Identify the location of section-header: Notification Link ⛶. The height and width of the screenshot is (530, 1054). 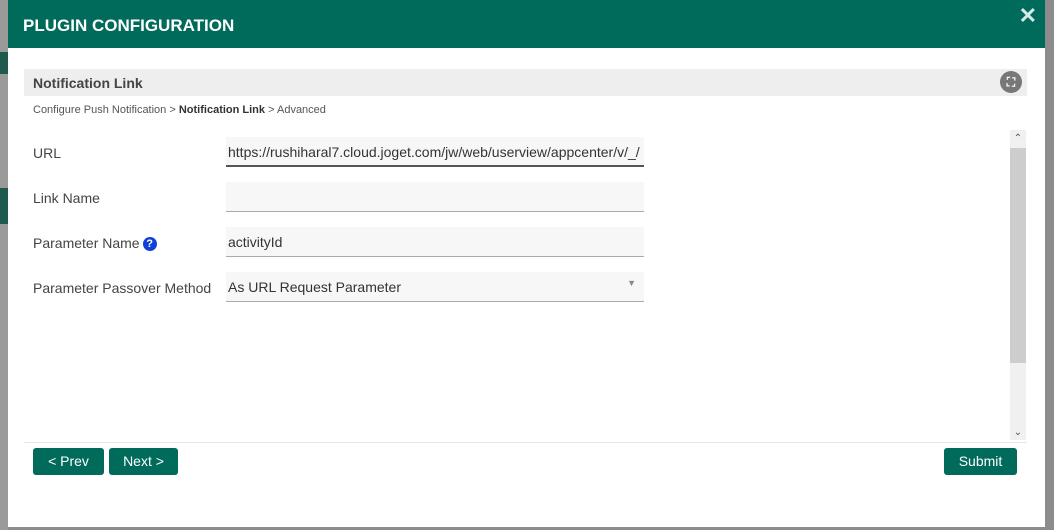
(525, 82).